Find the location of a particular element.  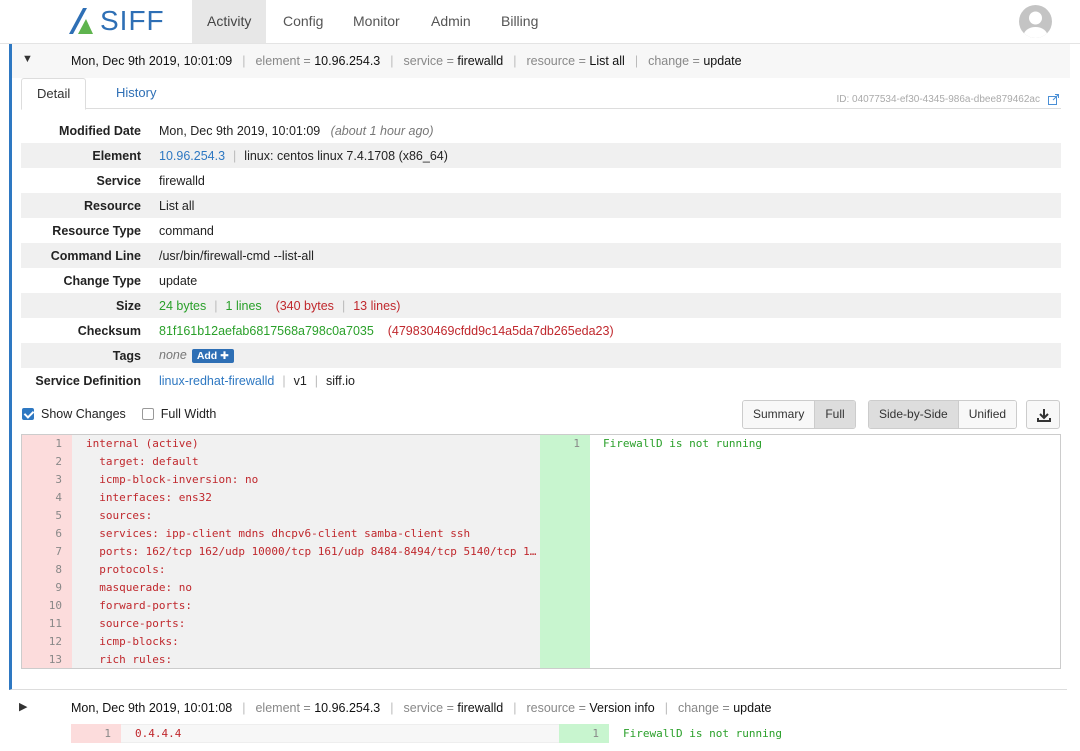

view-mode-toggle: Side-by-Side Unified is located at coordinates (943, 414).